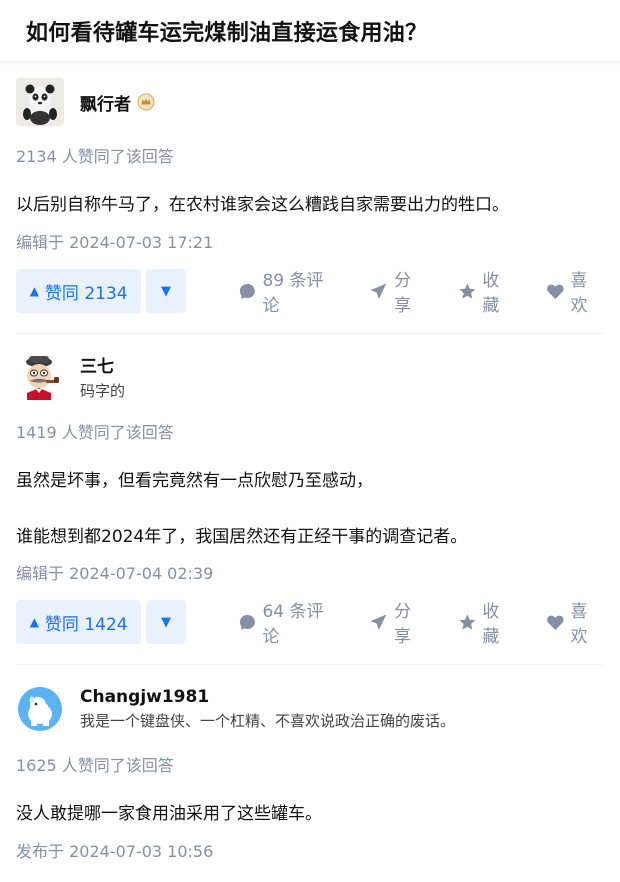 The image size is (620, 882). What do you see at coordinates (268, 721) in the screenshot?
I see `author-bio: 我是一个键盘侠、一个杠精、不喜欢说政治正确的废话。` at bounding box center [268, 721].